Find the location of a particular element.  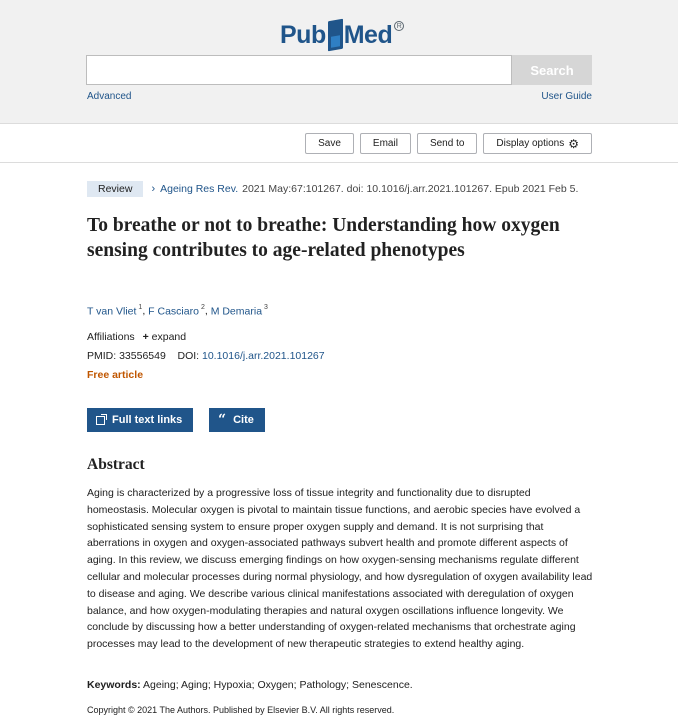

logo-text-pub: Pub is located at coordinates (303, 34).